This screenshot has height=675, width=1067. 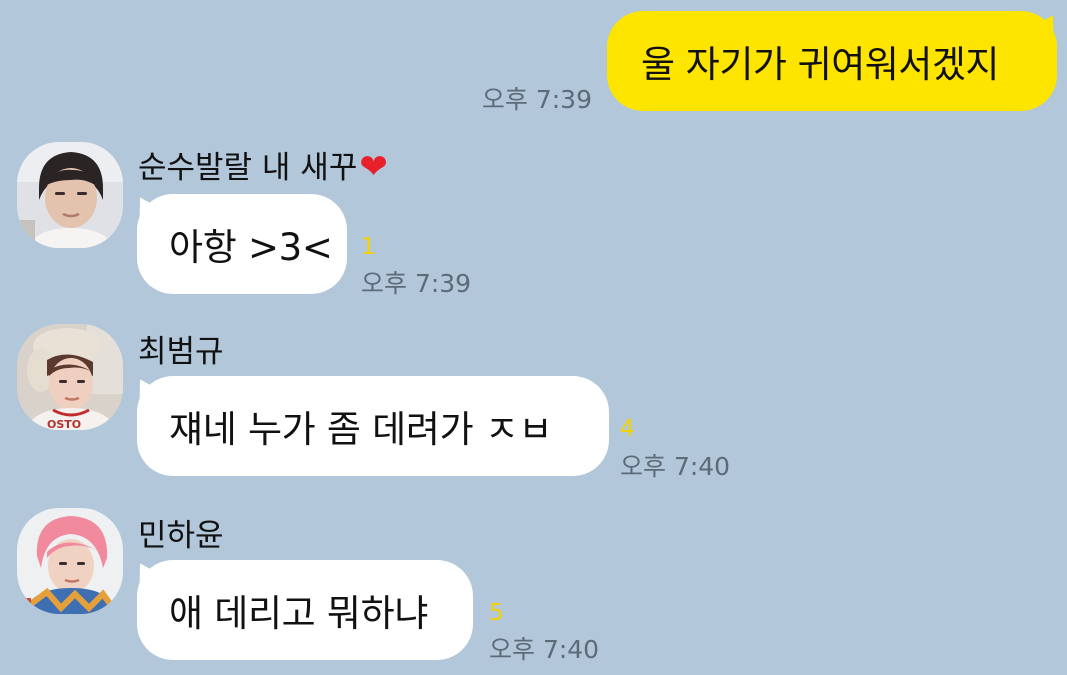 I want to click on unread-count-3: 5, so click(x=496, y=613).